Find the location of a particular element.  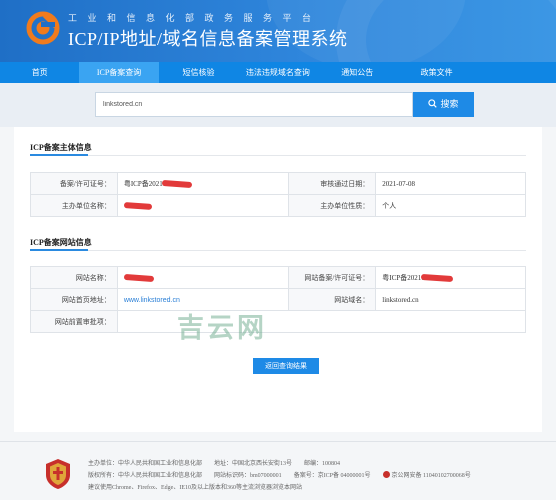

emblem-icon is located at coordinates (58, 474).